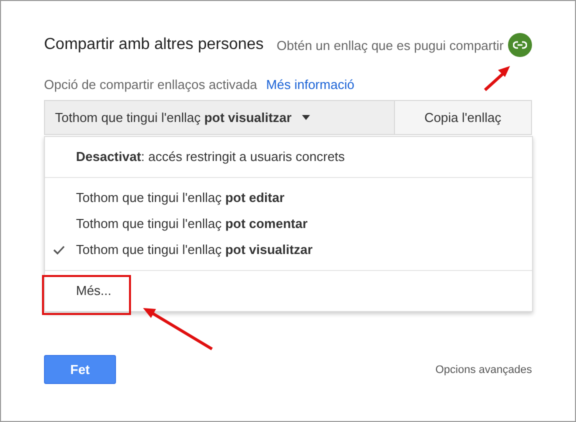 This screenshot has height=422, width=576. I want to click on link-icon, so click(520, 45).